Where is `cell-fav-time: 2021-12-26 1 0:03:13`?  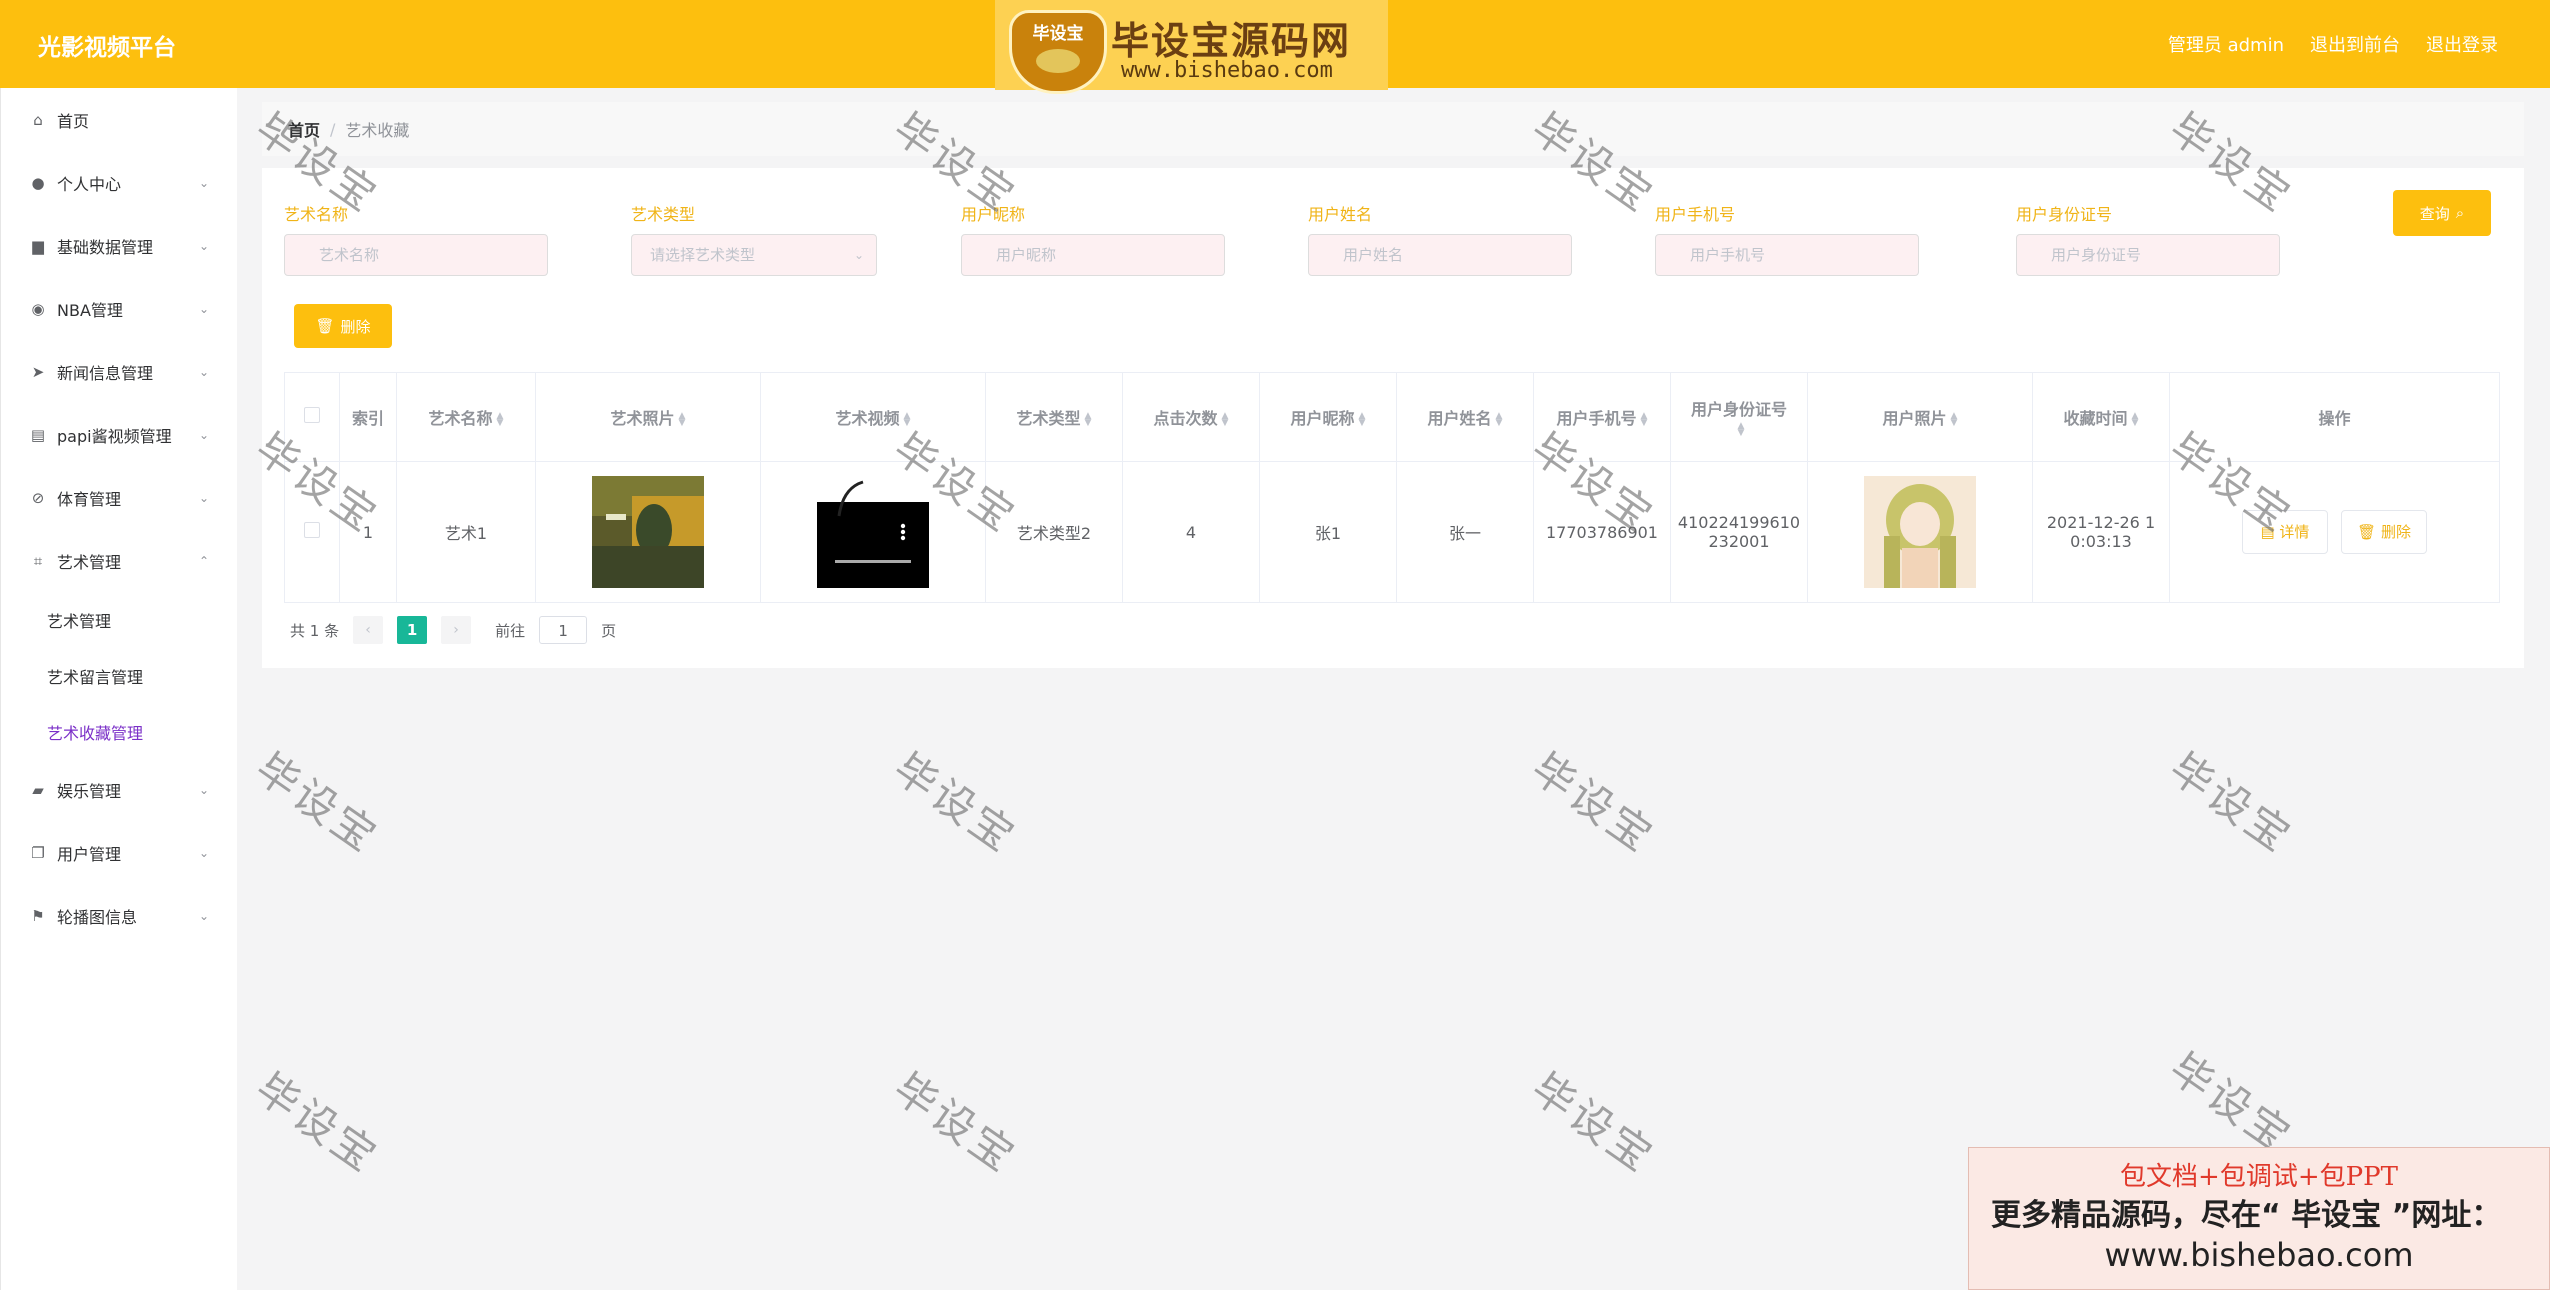 cell-fav-time: 2021-12-26 1 0:03:13 is located at coordinates (2101, 532).